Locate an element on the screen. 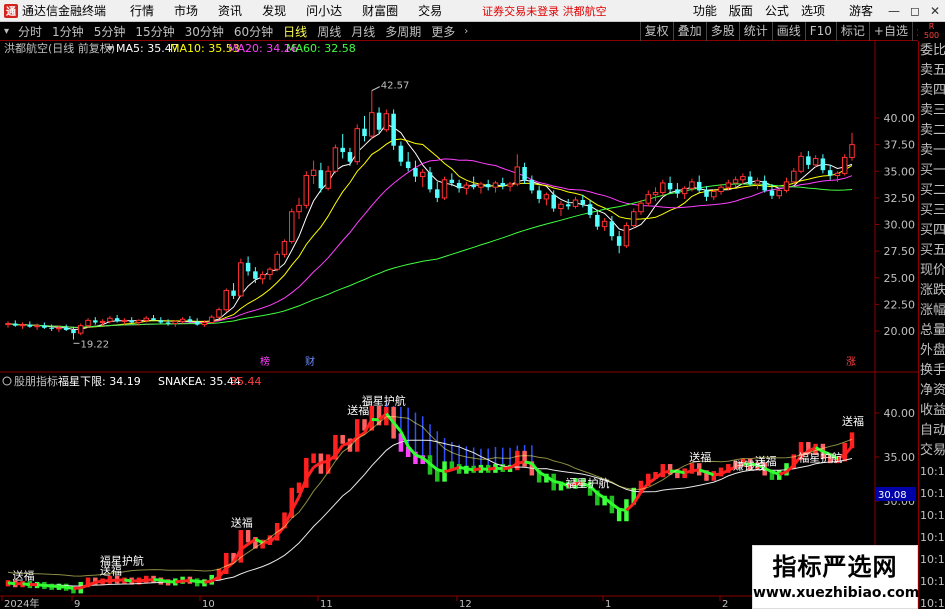 The width and height of the screenshot is (945, 609). time-tick-label: 2024年 is located at coordinates (21, 603).